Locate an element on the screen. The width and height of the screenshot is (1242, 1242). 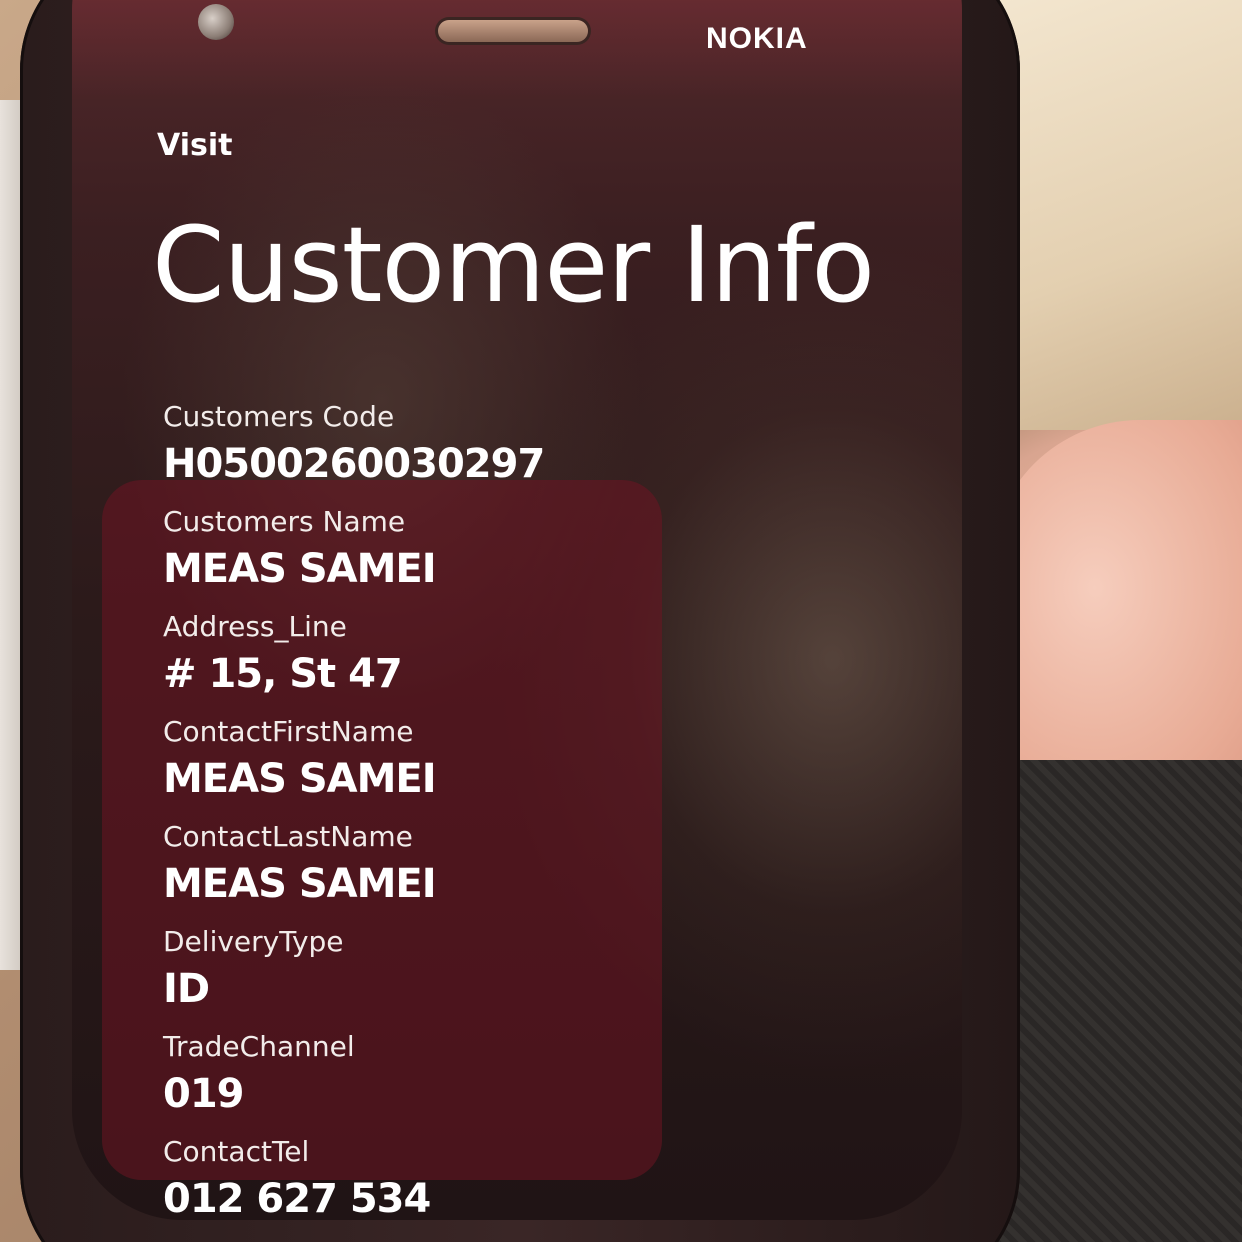
field-value: # 15, St 47 is located at coordinates (283, 674).